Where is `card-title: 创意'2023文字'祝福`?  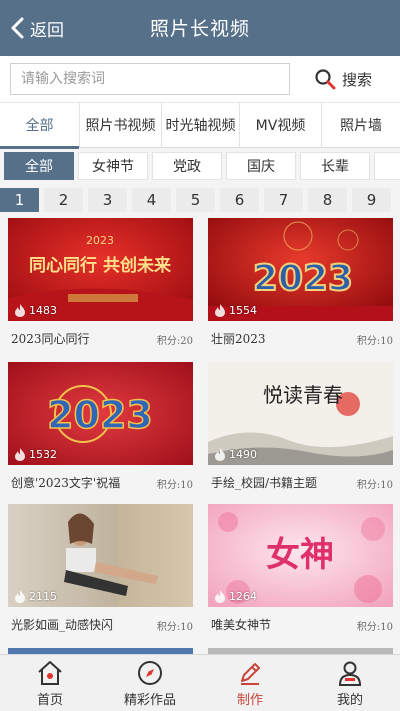 card-title: 创意'2023文字'祝福 is located at coordinates (66, 483).